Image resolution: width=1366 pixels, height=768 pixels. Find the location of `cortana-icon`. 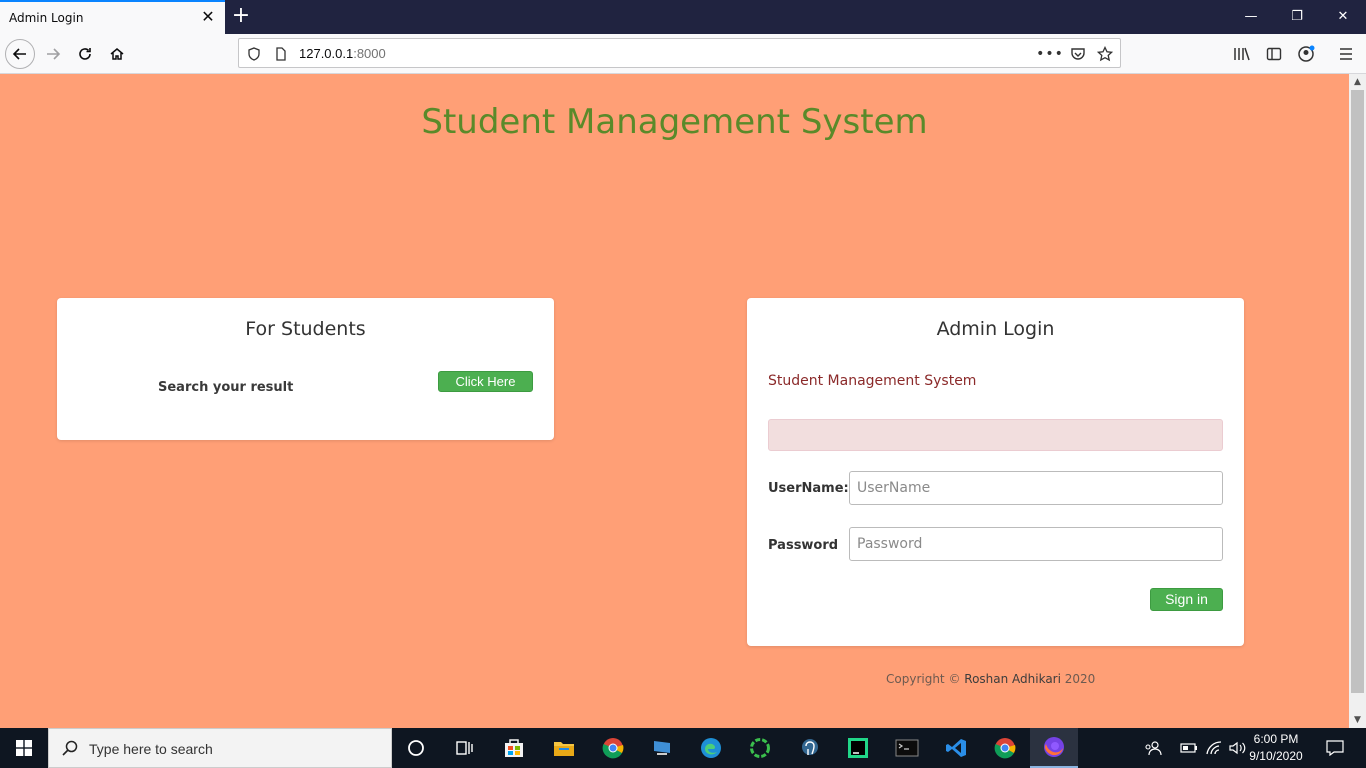

cortana-icon is located at coordinates (416, 748).